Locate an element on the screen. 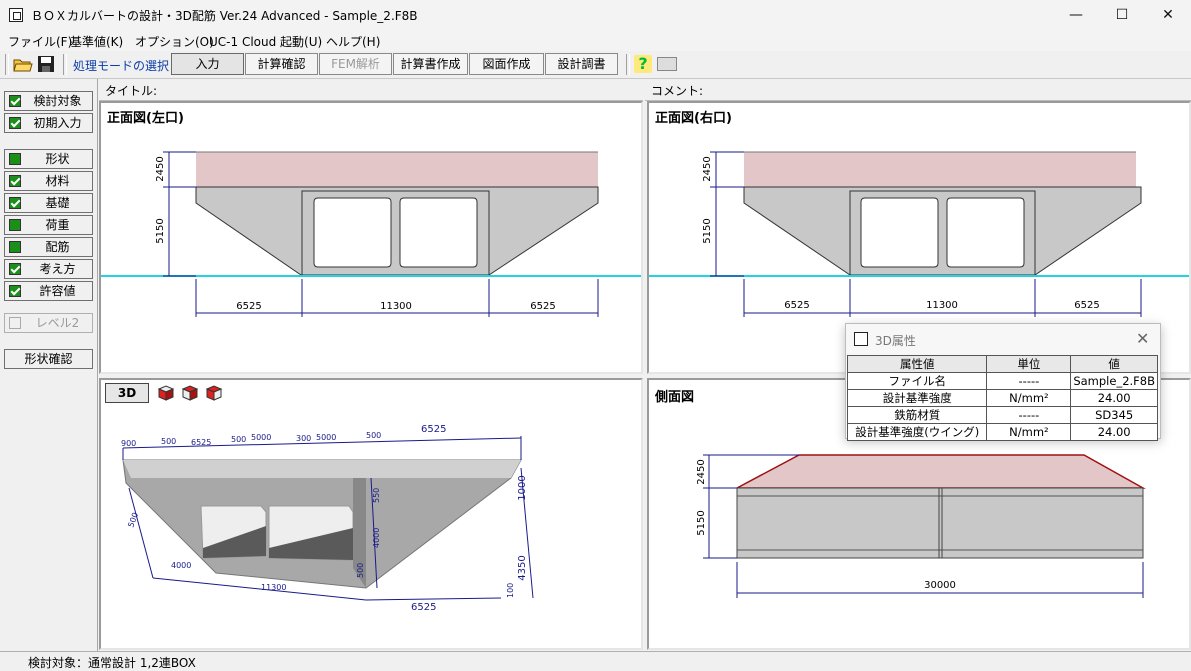 This screenshot has width=1191, height=671. sidebar-item-allowable: 許容値 is located at coordinates (48, 291).